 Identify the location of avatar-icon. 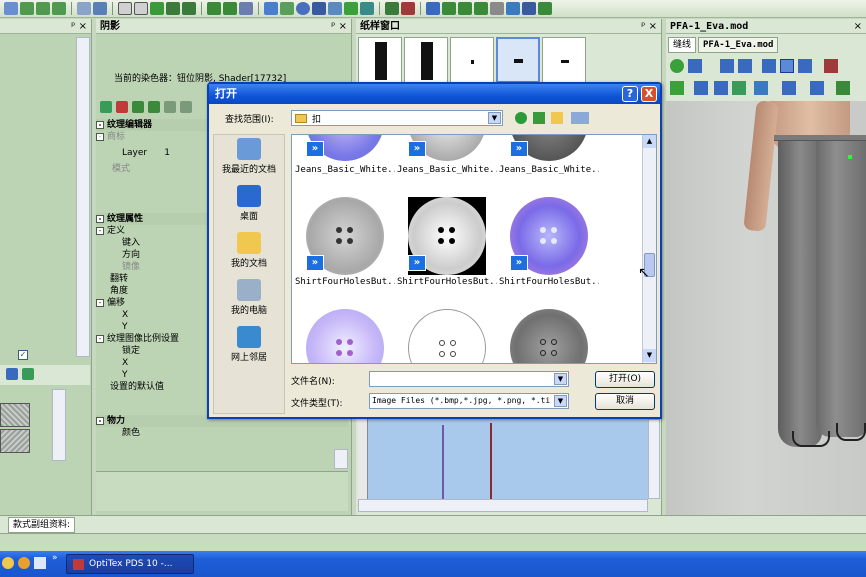
(761, 88).